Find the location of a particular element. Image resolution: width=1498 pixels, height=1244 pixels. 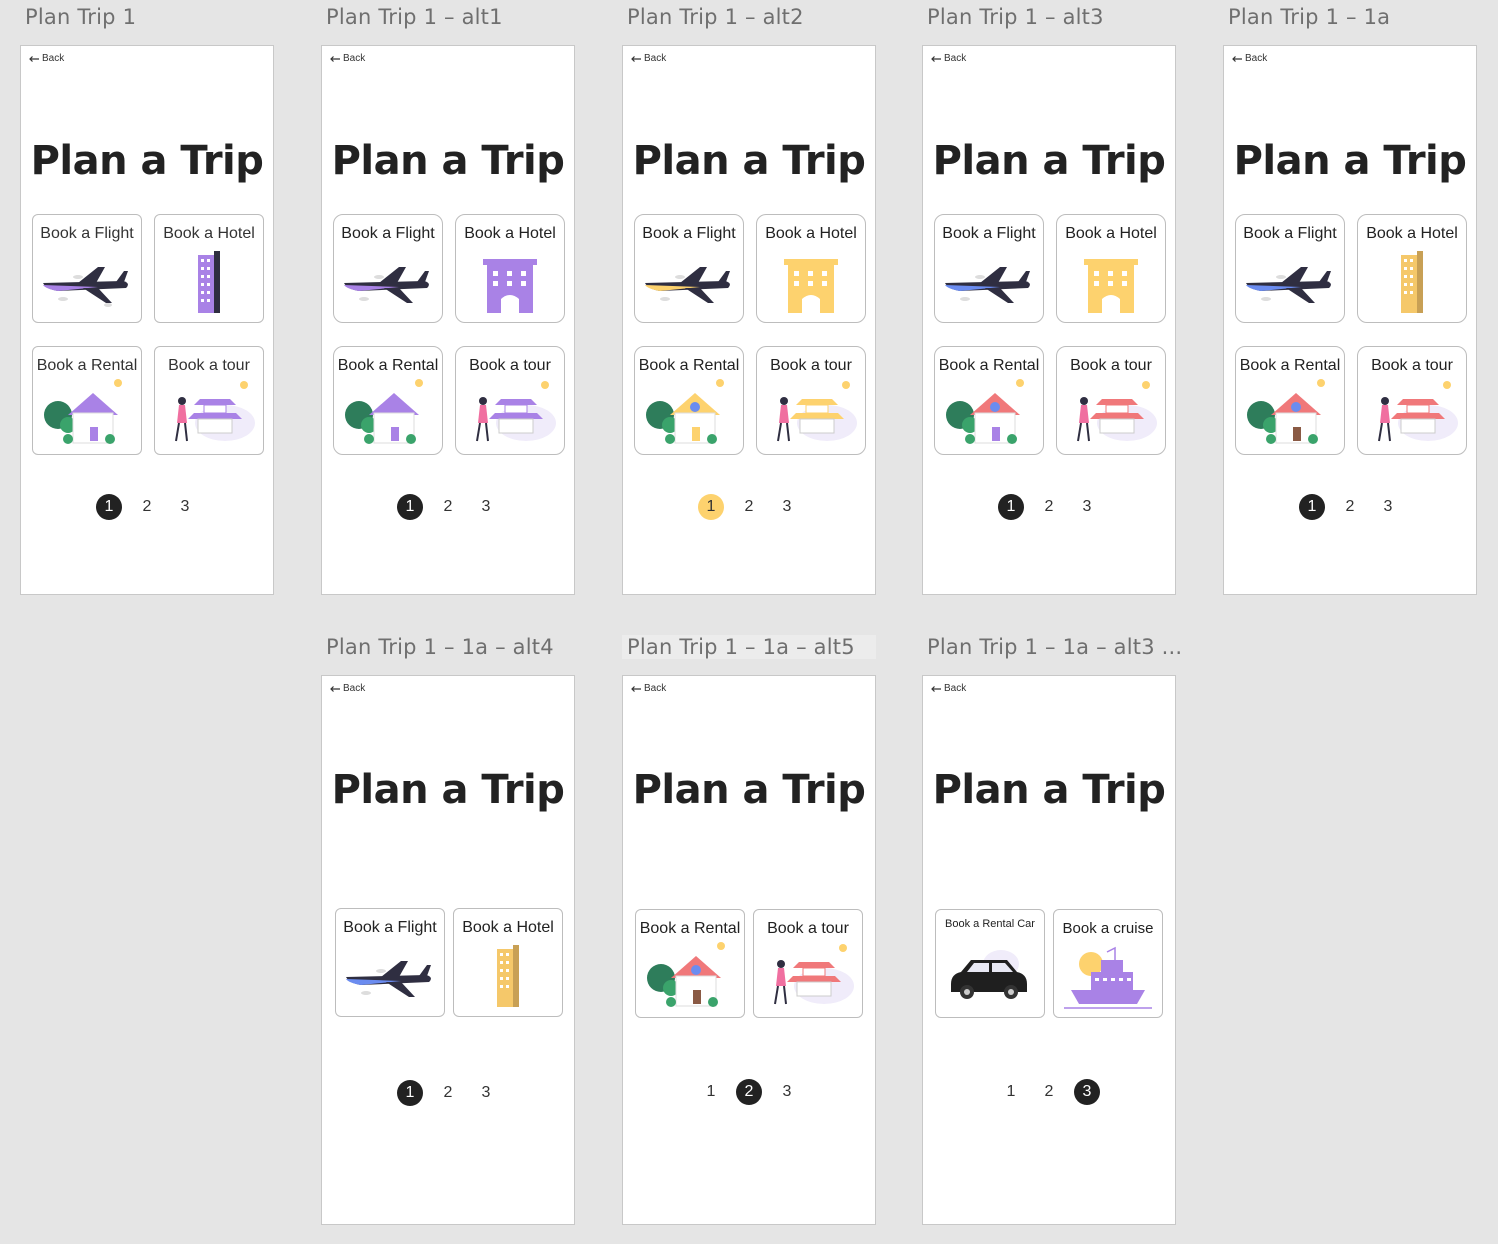

pagoda-tour-icon is located at coordinates (1418, 411).